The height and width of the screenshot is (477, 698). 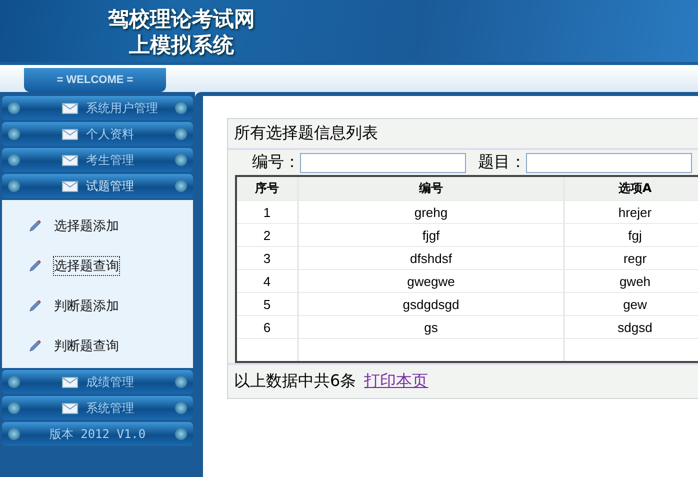 I want to click on menu-button: 试题管理, so click(x=97, y=186).